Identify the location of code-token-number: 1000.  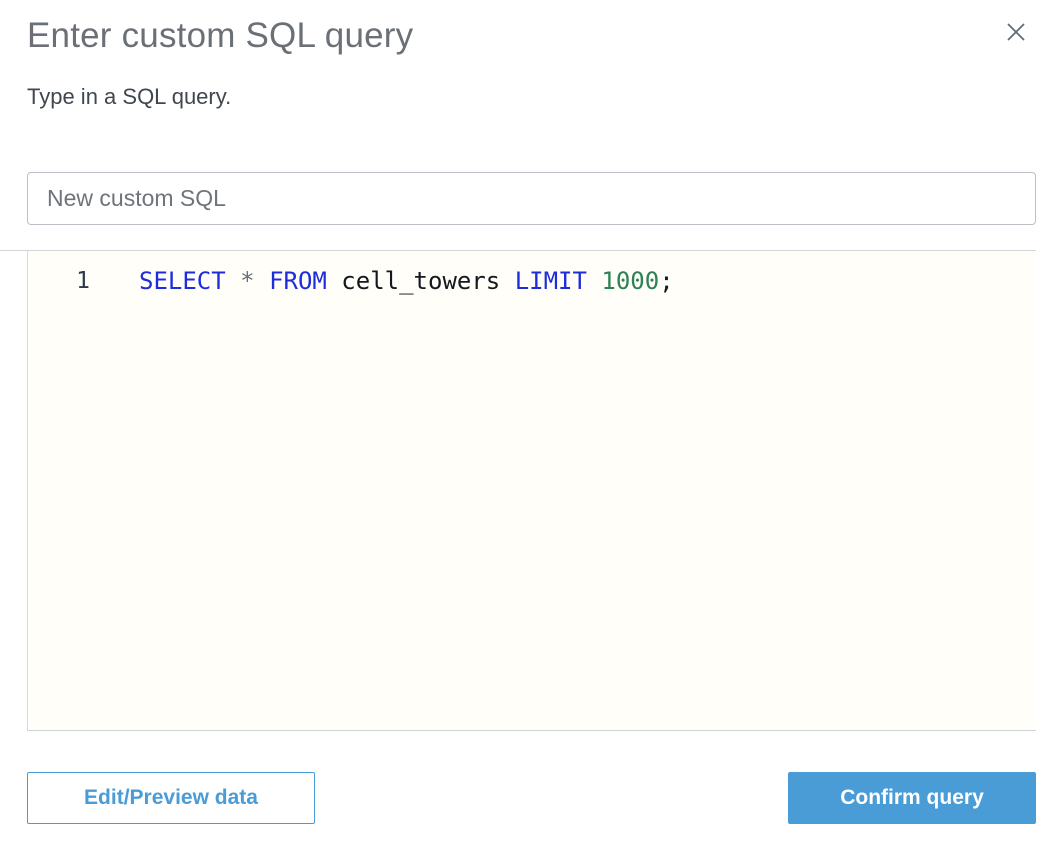
(630, 281).